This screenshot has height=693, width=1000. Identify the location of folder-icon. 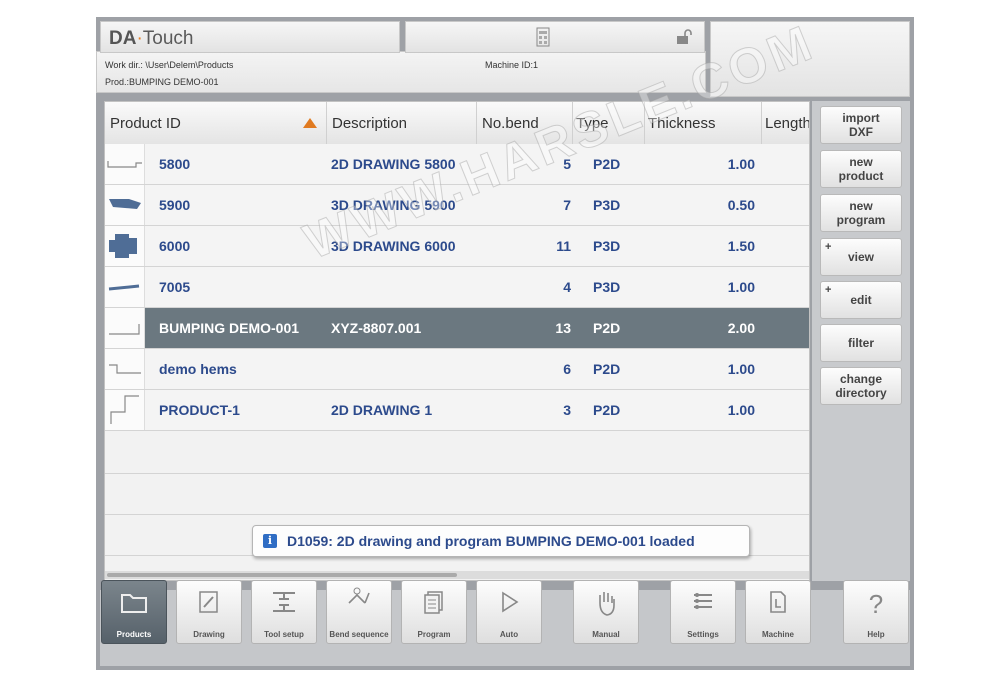
(134, 605).